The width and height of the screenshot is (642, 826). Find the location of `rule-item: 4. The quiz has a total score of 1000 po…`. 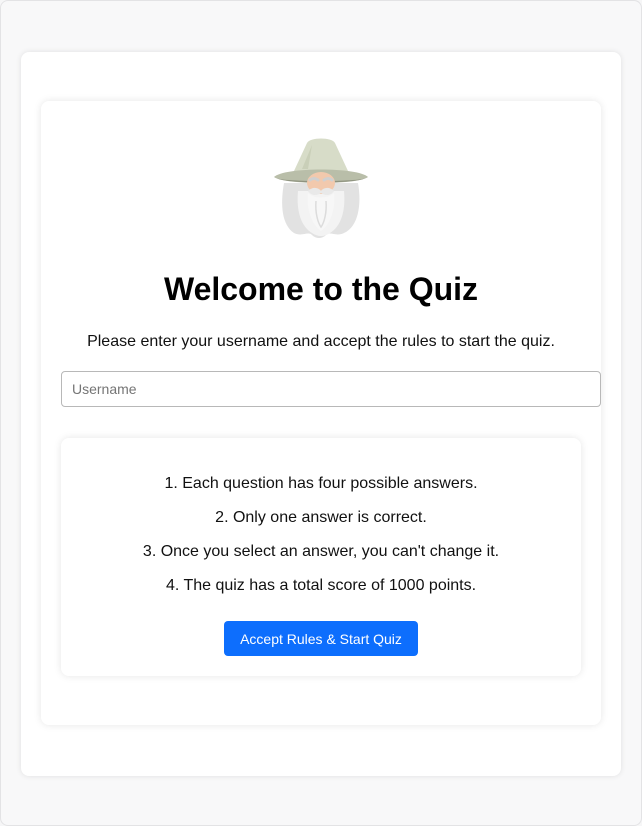

rule-item: 4. The quiz has a total score of 1000 po… is located at coordinates (321, 585).